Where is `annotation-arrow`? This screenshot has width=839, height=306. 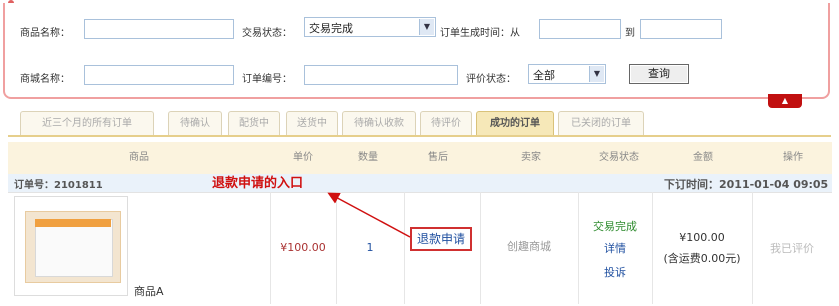
annotation-arrow is located at coordinates (369, 215).